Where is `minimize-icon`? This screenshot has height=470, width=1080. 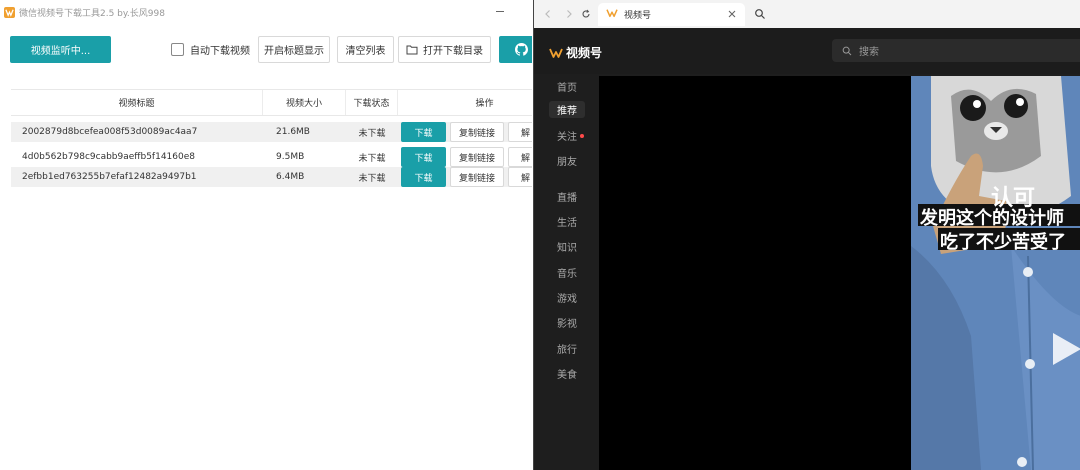 minimize-icon is located at coordinates (500, 11).